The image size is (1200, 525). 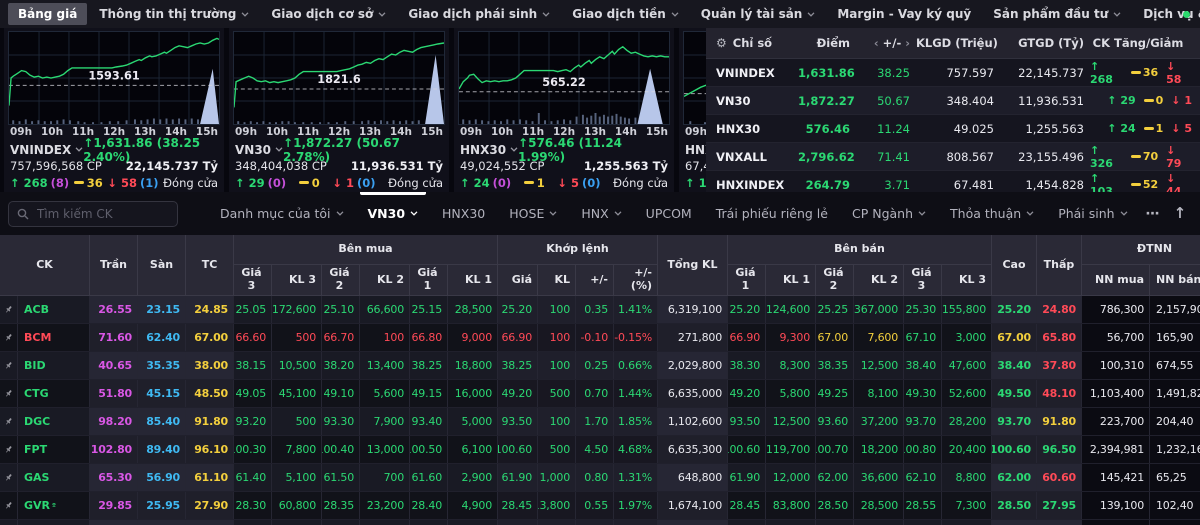 I want to click on match-price: 49.20, so click(x=518, y=393).